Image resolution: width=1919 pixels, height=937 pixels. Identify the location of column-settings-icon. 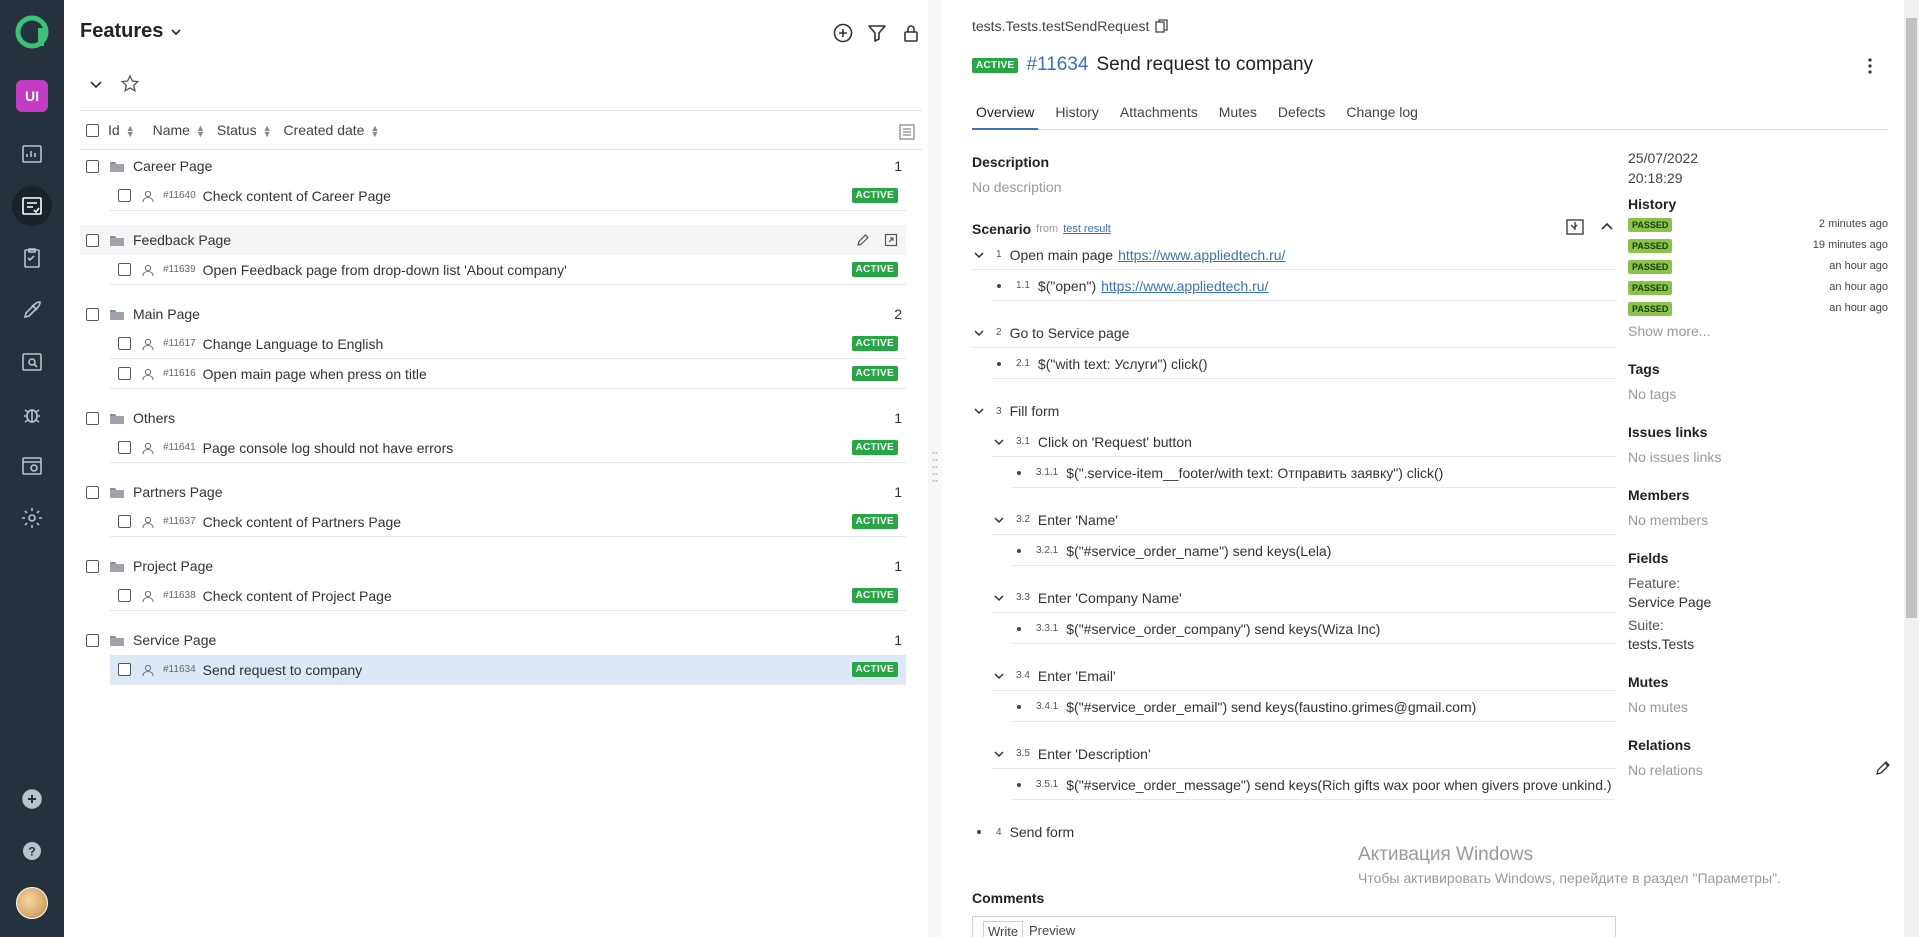
(907, 132).